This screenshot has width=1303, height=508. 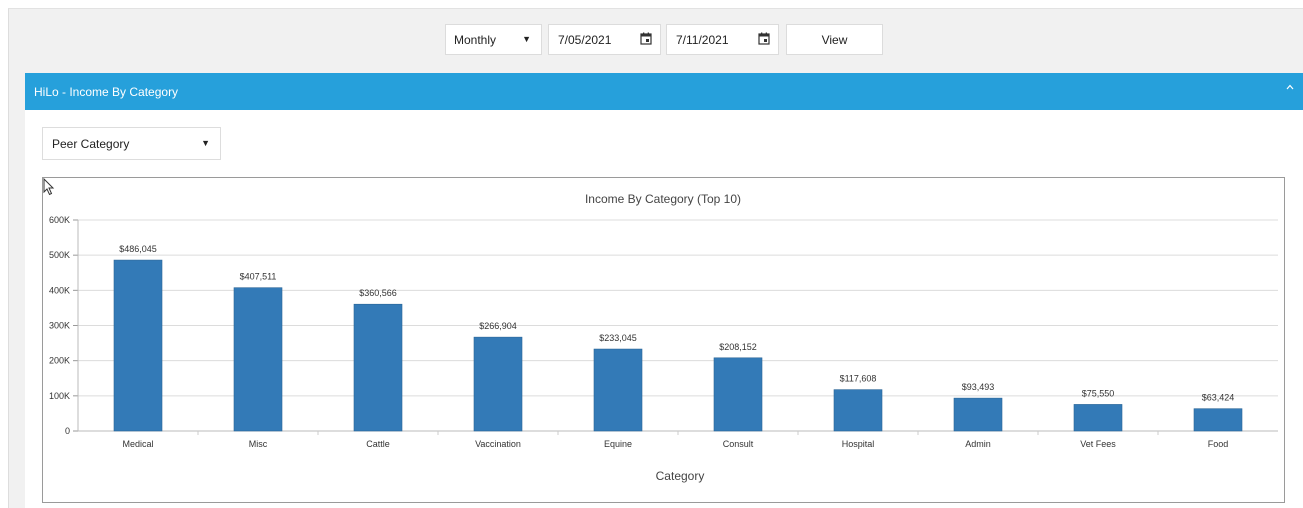 I want to click on x-tick-label: Equine, so click(x=618, y=444).